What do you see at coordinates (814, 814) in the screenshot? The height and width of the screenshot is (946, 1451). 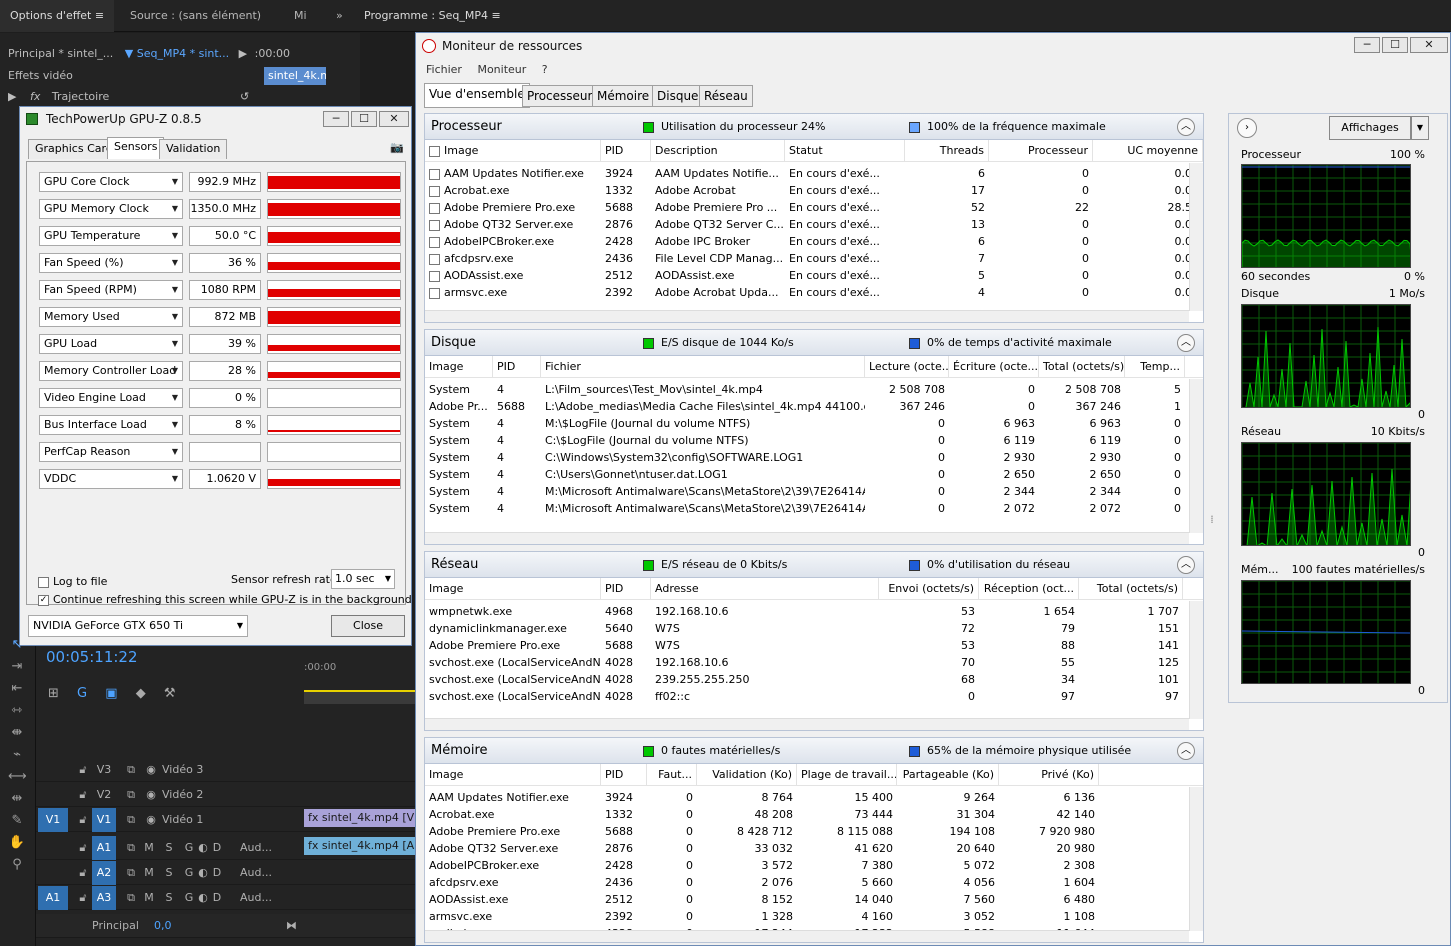 I see `table-row: Acrobat.exe 1332 0 48 208 73 444 31 304 42 140` at bounding box center [814, 814].